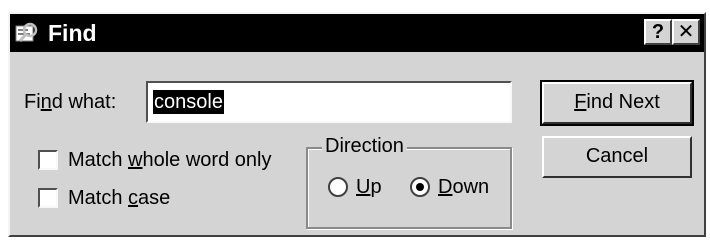 This screenshot has width=710, height=241. What do you see at coordinates (48, 160) in the screenshot?
I see `match-whole-word-checkbox` at bounding box center [48, 160].